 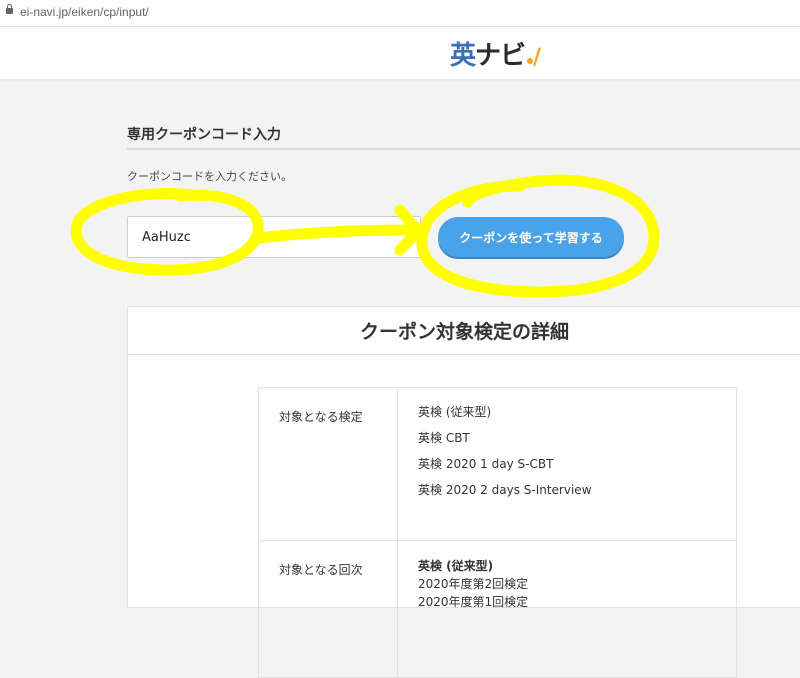 I want to click on site-logo: 英ナビ /, so click(x=495, y=57).